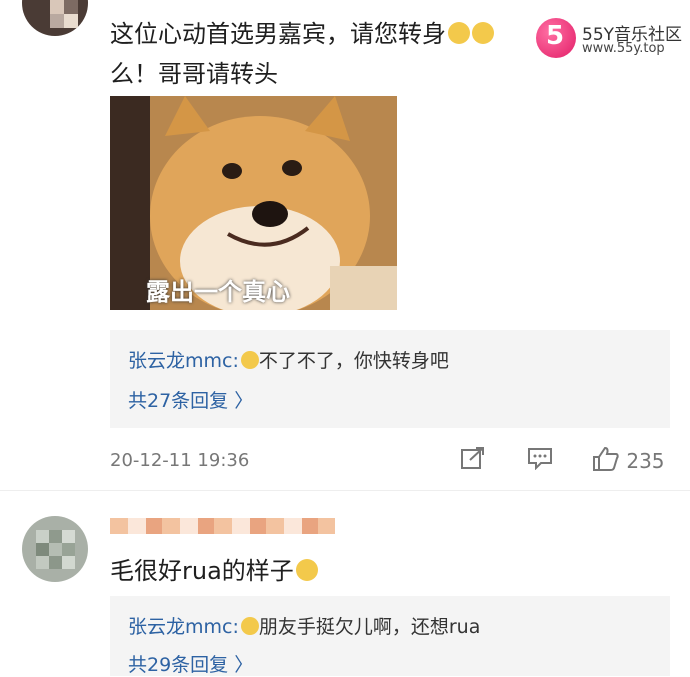 This screenshot has height=677, width=690. Describe the element at coordinates (645, 461) in the screenshot. I see `like-count: 235` at that location.